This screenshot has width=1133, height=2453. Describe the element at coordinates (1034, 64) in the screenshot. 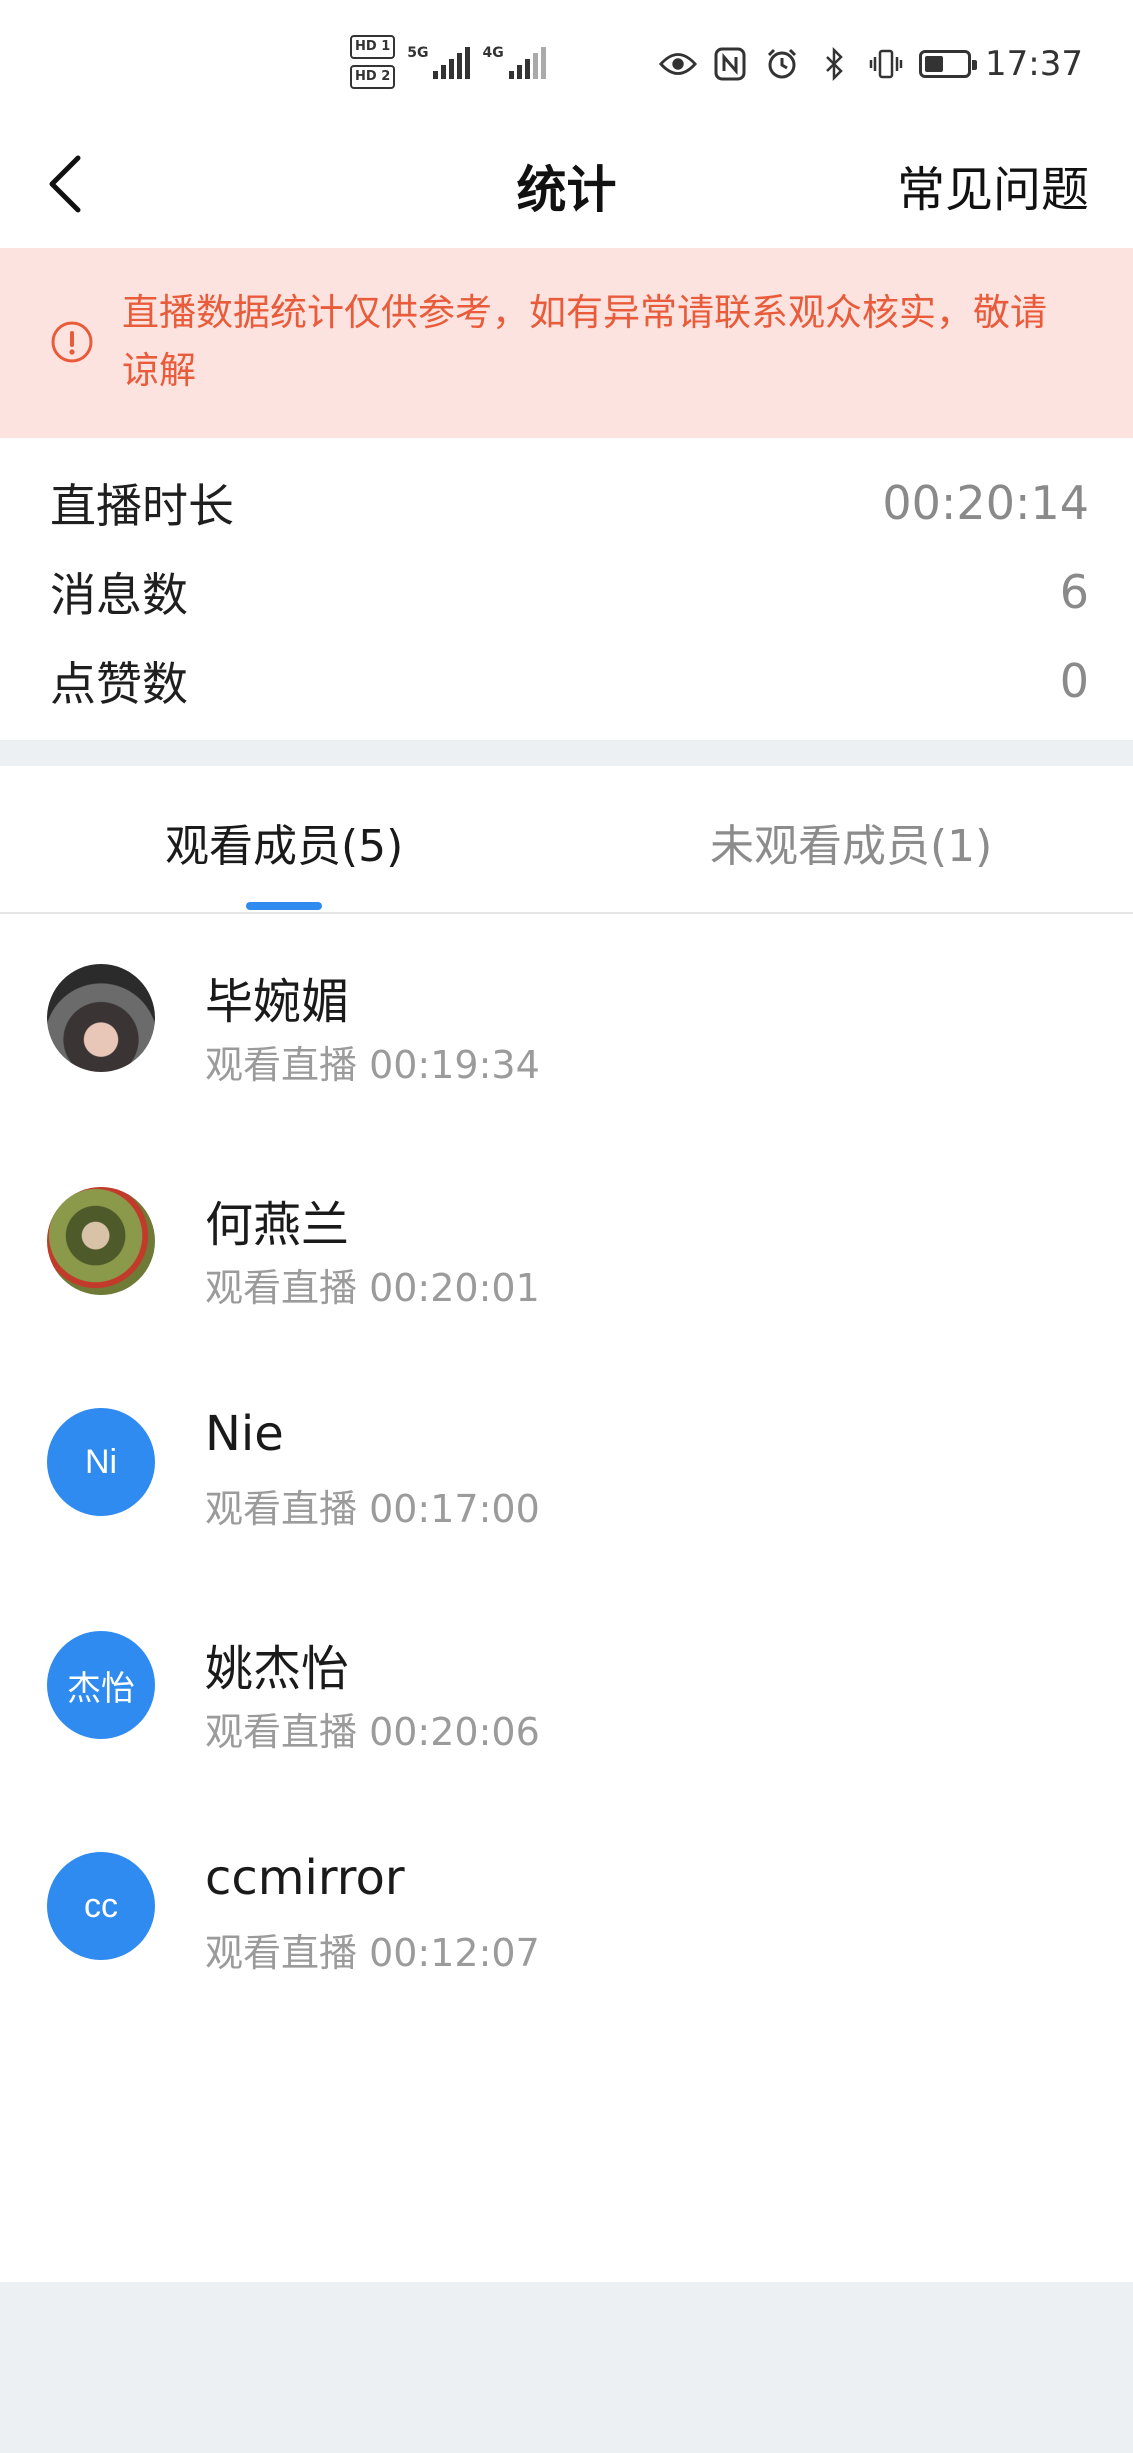

I see `clock: 17:37` at that location.